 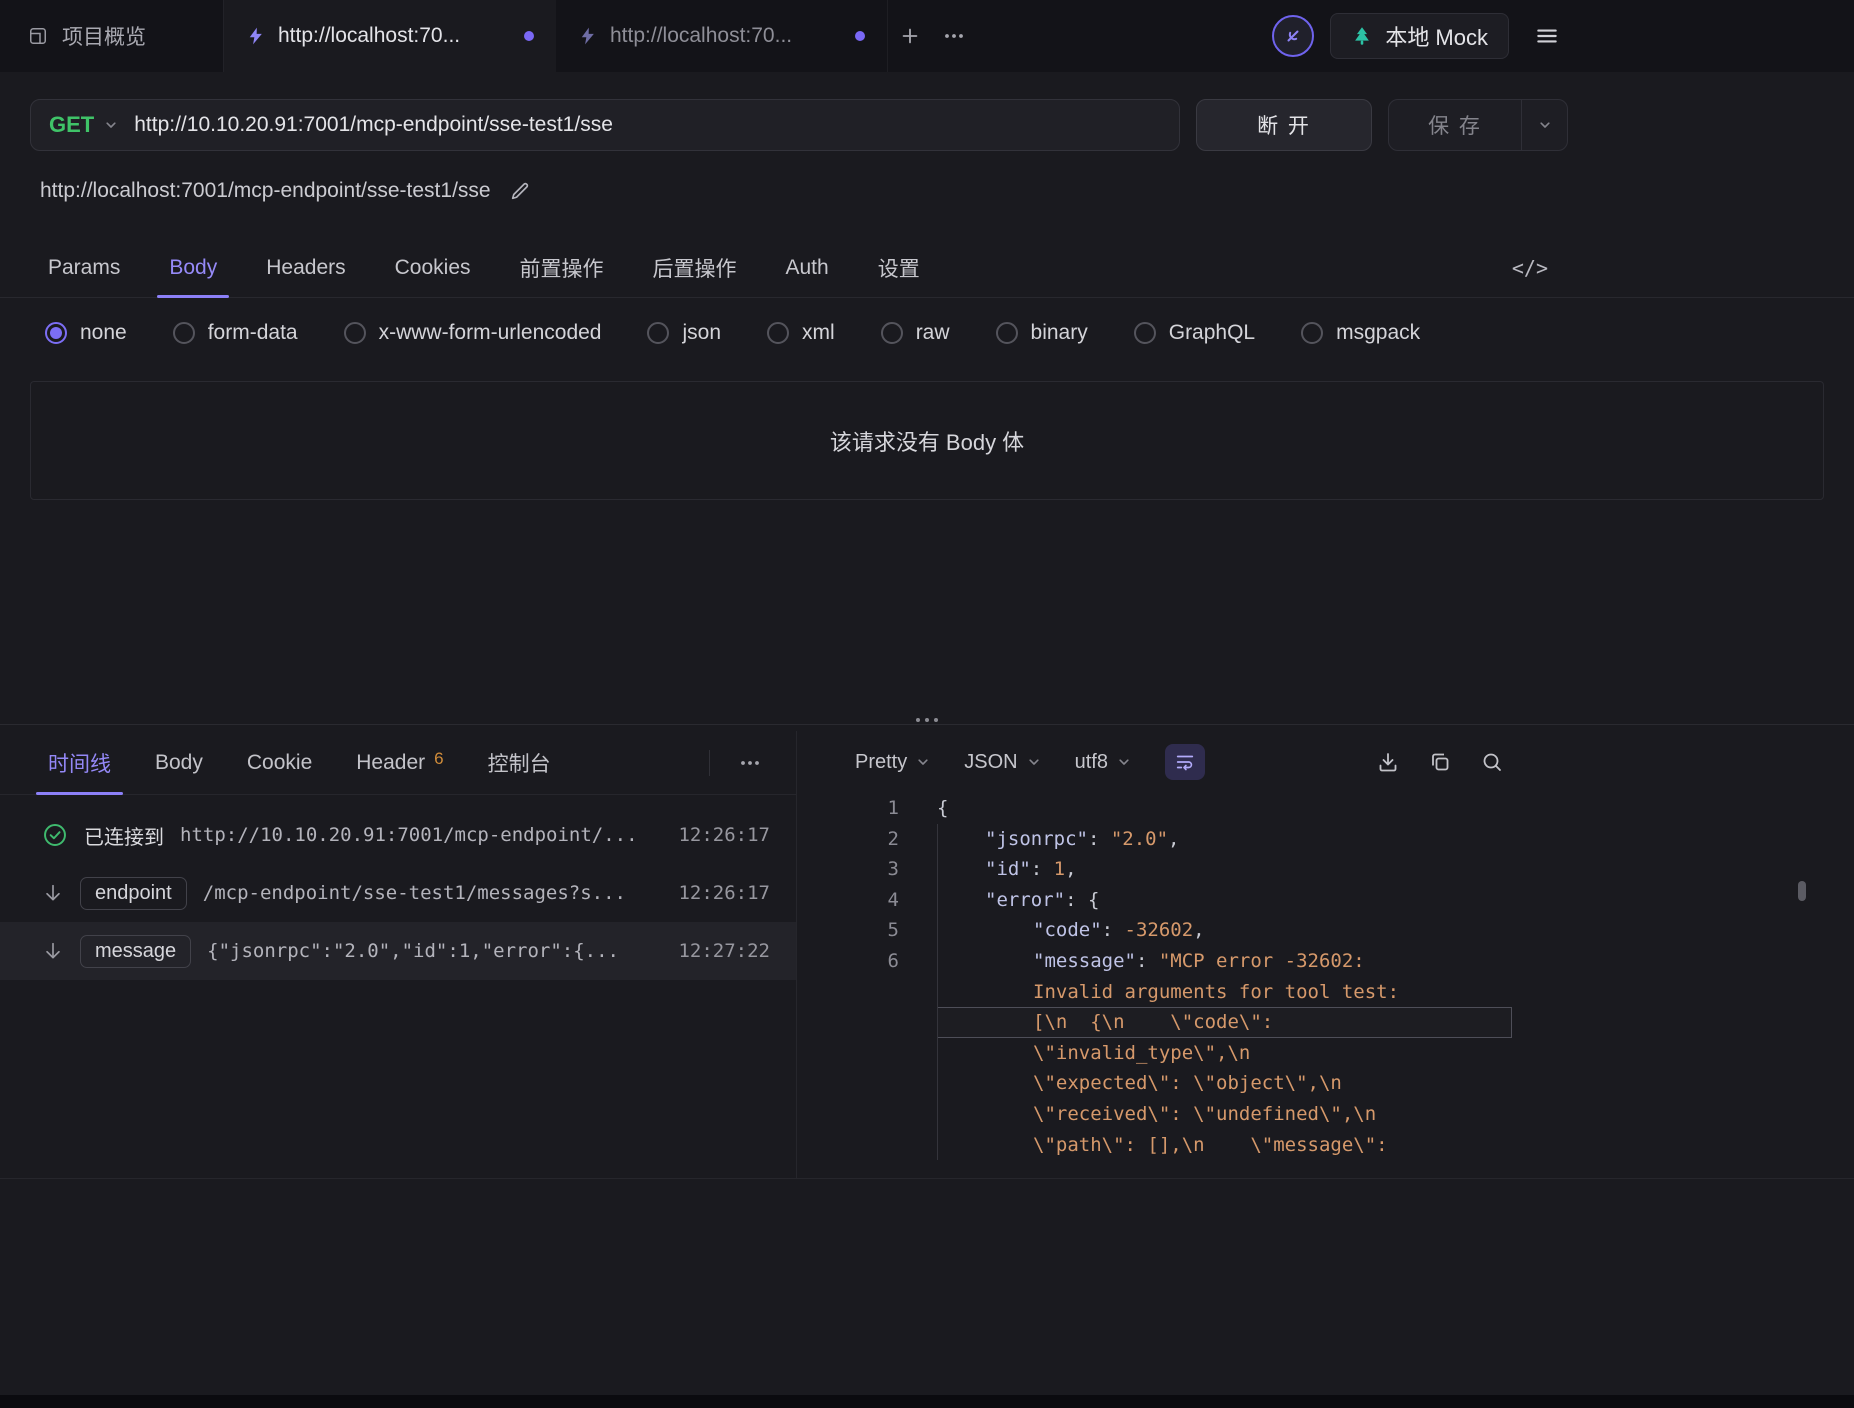 I want to click on code-line: \"path\": [],\n \"message\":, so click(x=1325, y=1145).